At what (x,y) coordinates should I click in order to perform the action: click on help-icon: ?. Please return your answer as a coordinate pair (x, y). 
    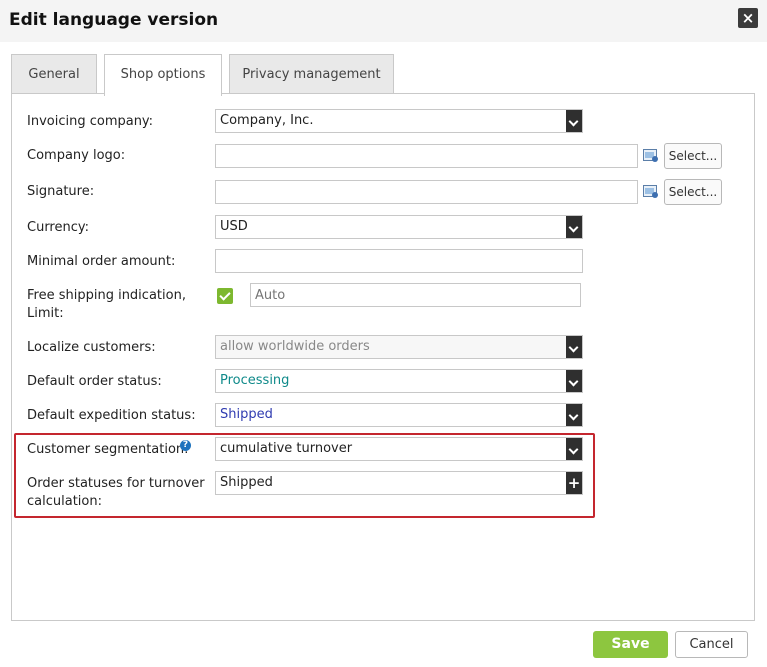
    Looking at the image, I should click on (185, 445).